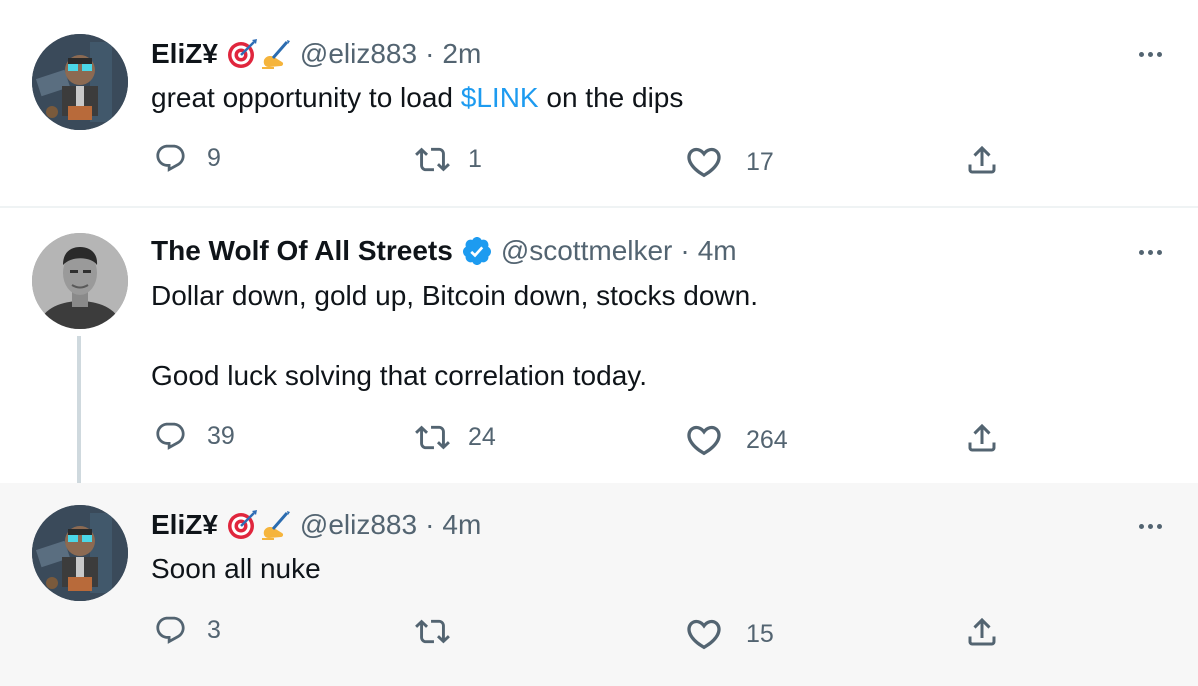  What do you see at coordinates (611, 97) in the screenshot?
I see `tweet-text-after: on the dips` at bounding box center [611, 97].